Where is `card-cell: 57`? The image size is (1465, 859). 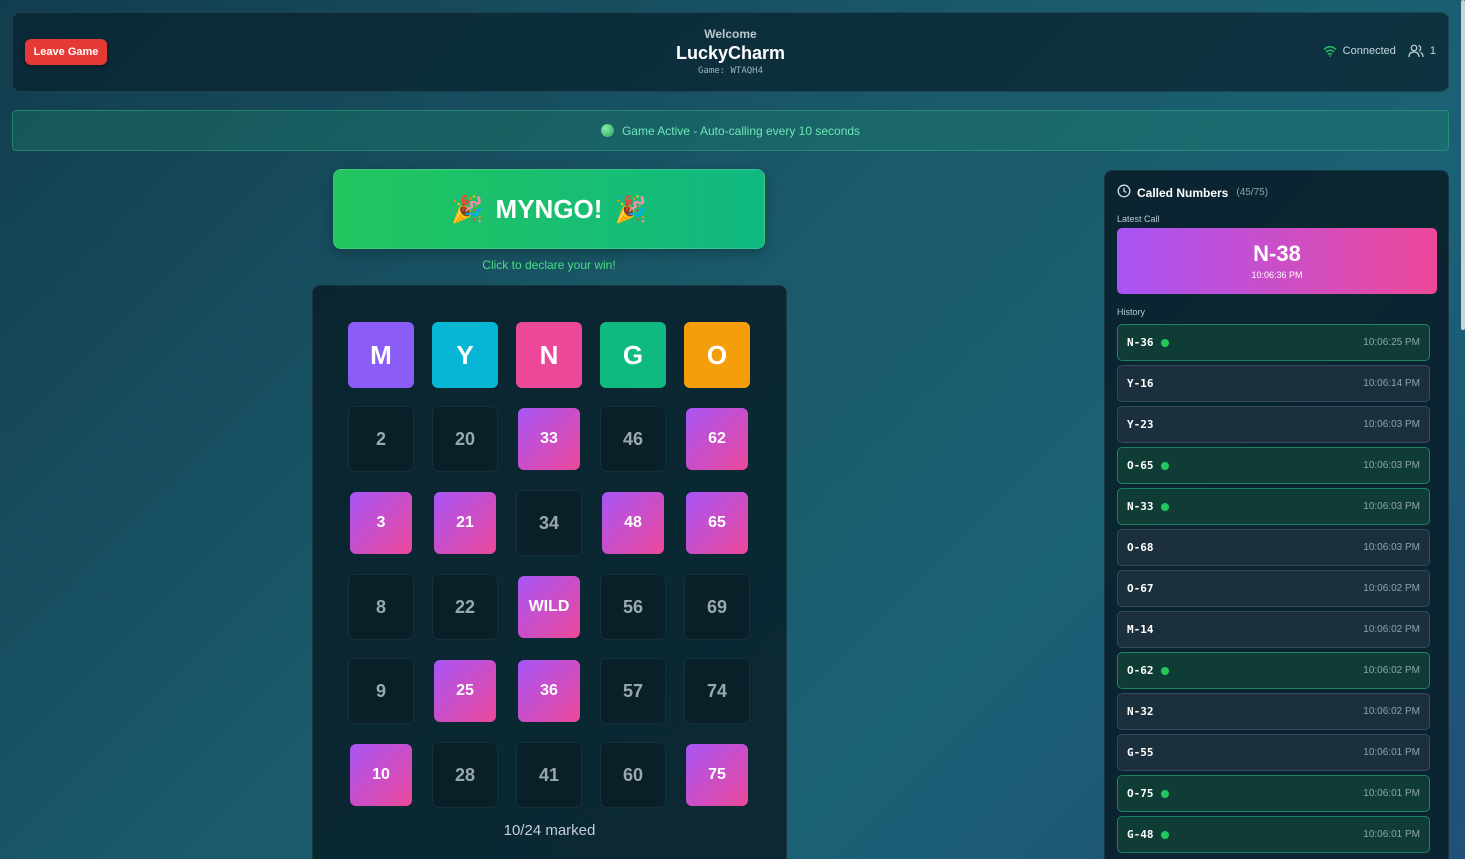
card-cell: 57 is located at coordinates (633, 691).